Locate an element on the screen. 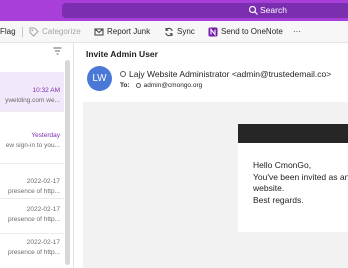 The height and width of the screenshot is (268, 348). report-junk-label: Report Junk is located at coordinates (129, 31).